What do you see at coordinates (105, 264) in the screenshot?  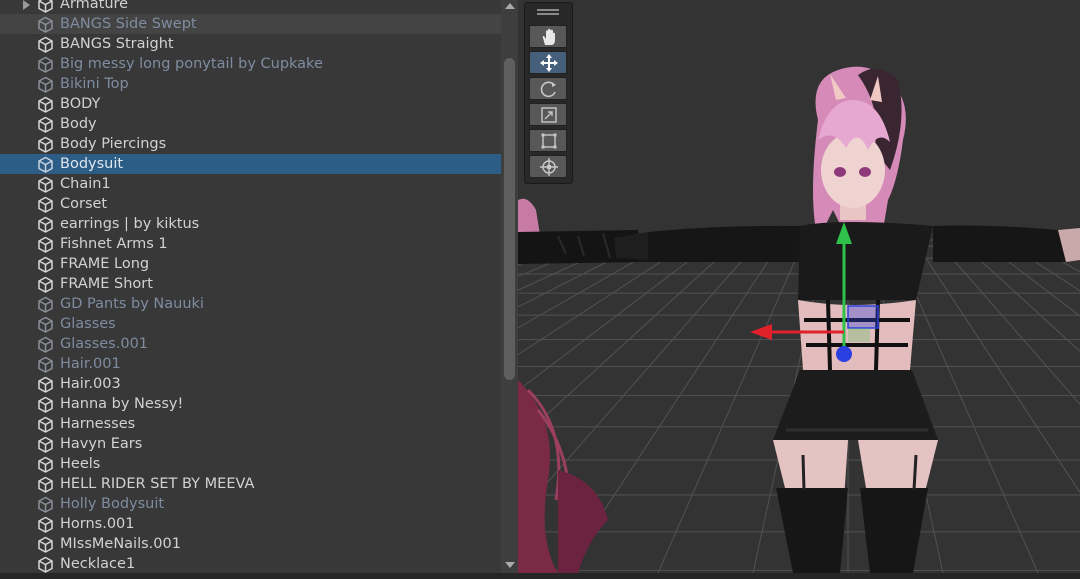 I see `hierarchy-row-label: FRAME Long` at bounding box center [105, 264].